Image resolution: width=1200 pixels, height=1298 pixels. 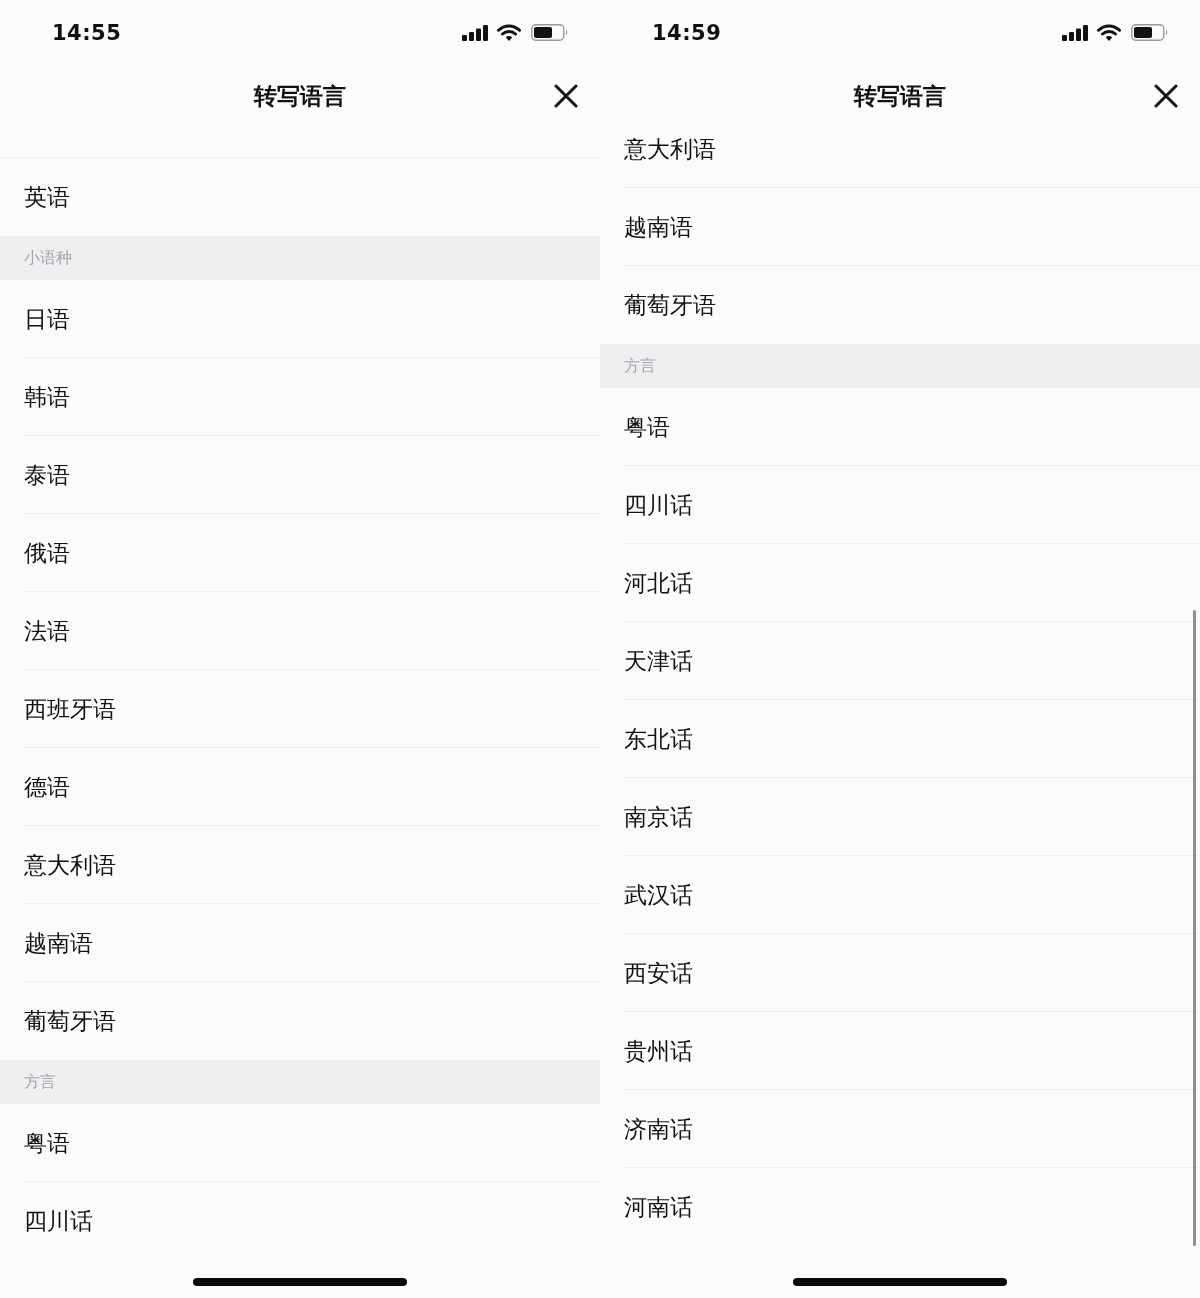 I want to click on status-time: 14:55, so click(x=87, y=32).